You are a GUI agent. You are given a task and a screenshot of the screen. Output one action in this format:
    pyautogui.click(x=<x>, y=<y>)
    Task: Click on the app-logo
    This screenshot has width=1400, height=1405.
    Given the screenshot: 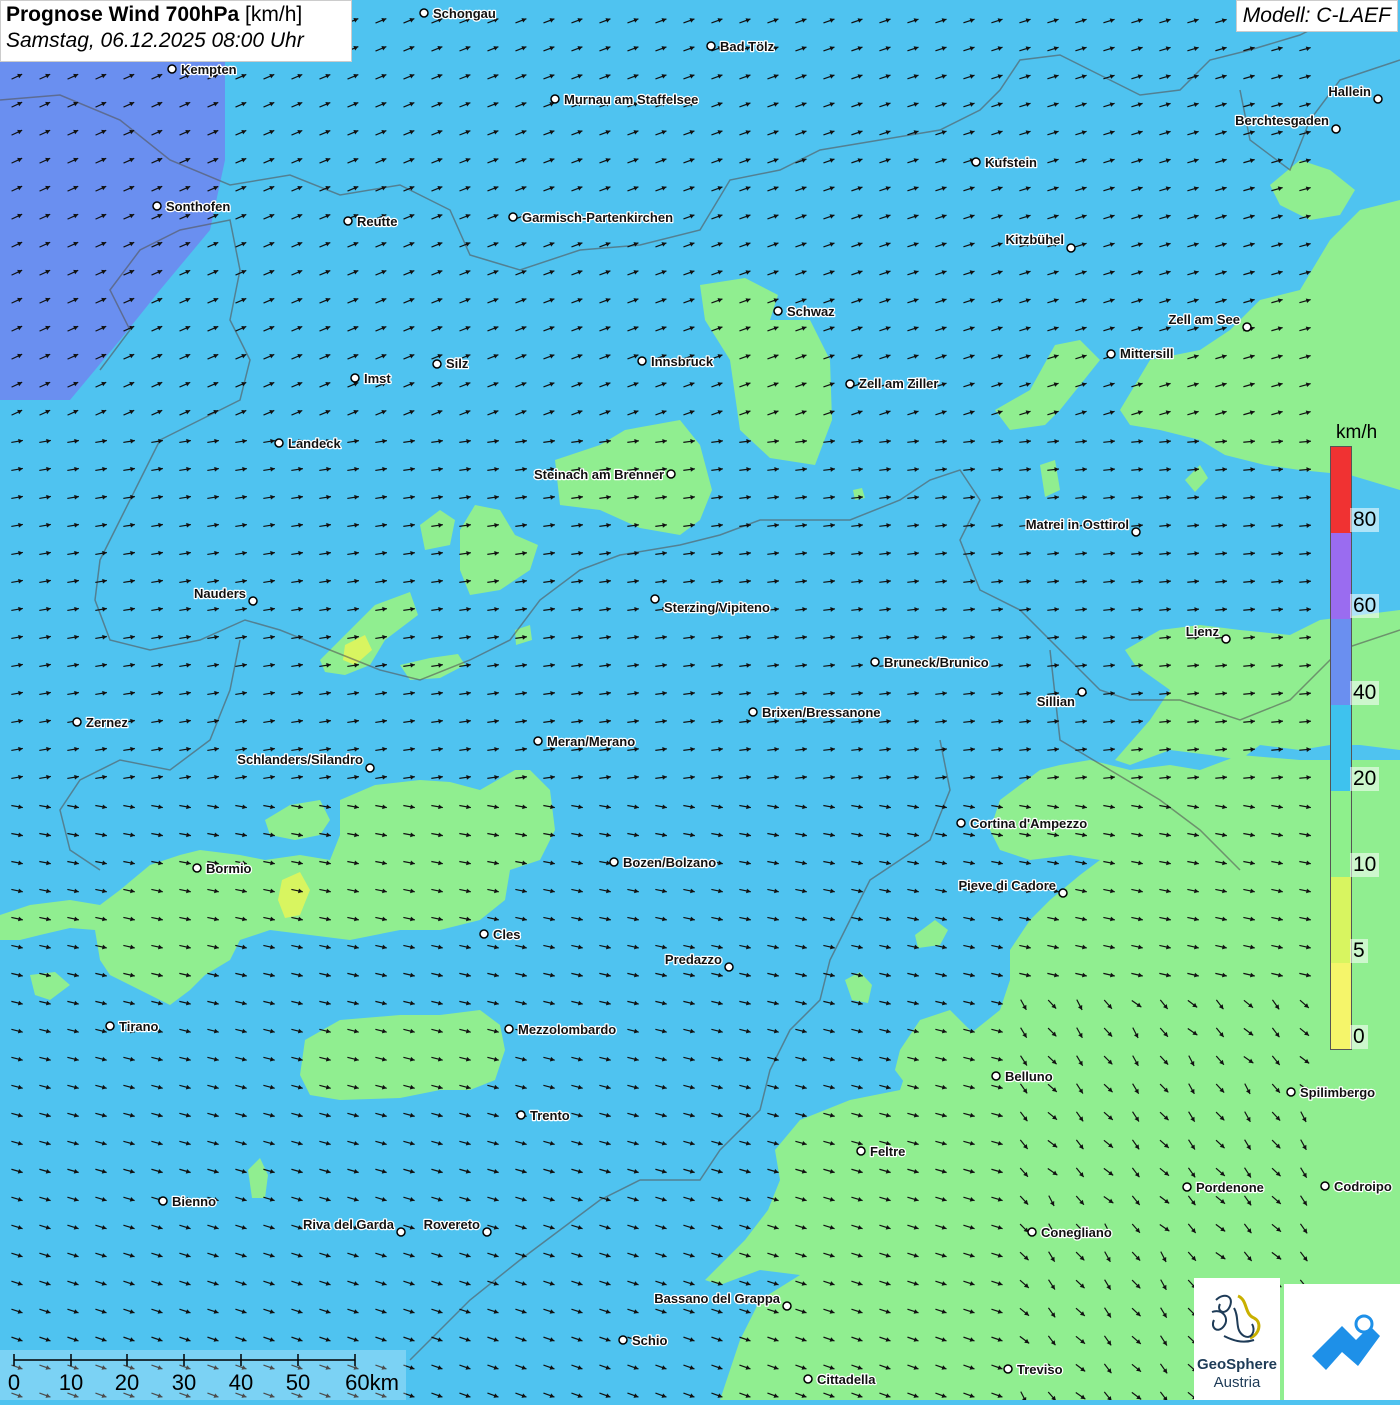 What is the action you would take?
    pyautogui.click(x=1342, y=1342)
    